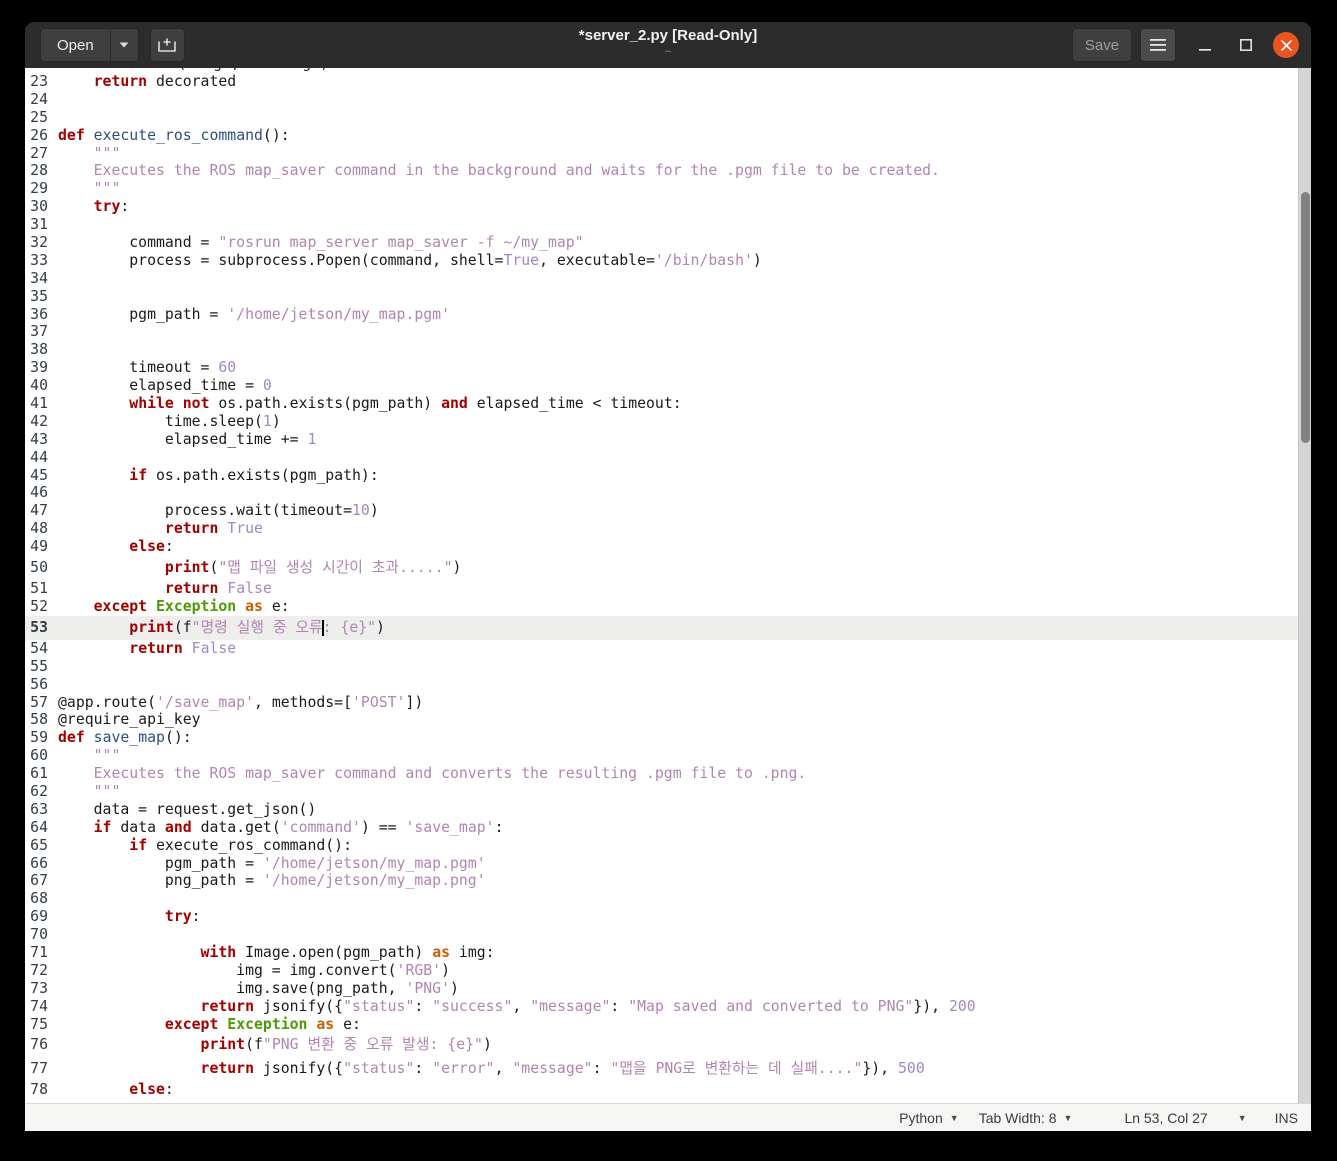 The height and width of the screenshot is (1161, 1337). I want to click on code-line: 72 img = img.convert('RGB'), so click(668, 971).